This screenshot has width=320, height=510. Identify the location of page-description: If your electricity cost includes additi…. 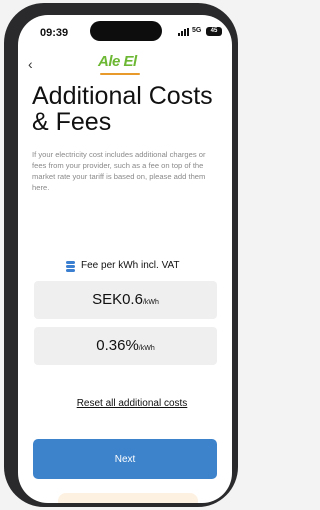
(119, 171).